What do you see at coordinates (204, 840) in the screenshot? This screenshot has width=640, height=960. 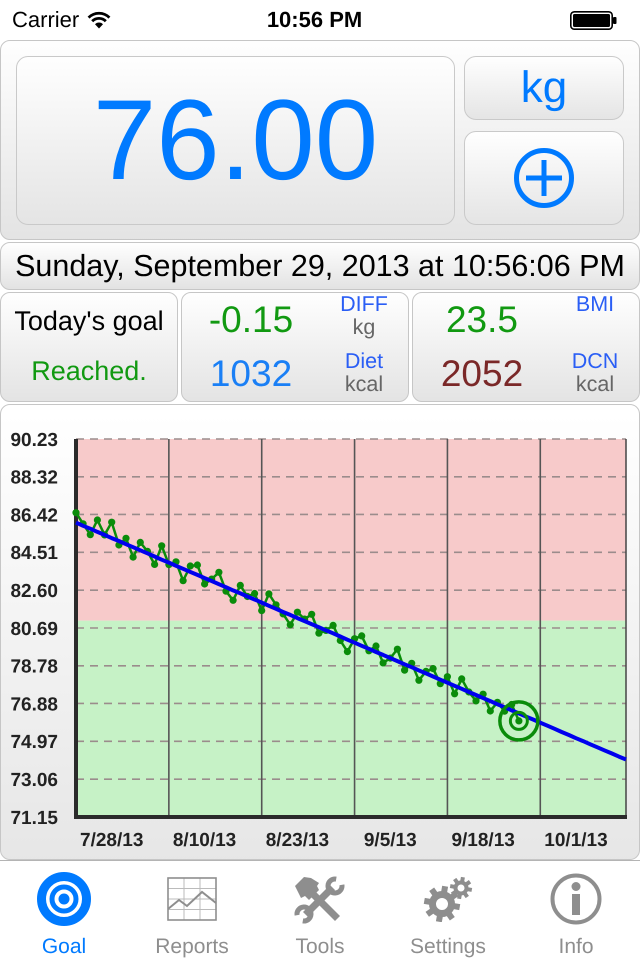 I see `x-tick-label: 8/10/13` at bounding box center [204, 840].